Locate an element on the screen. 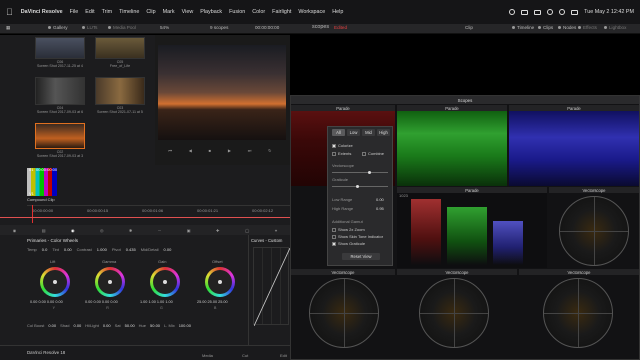  gain-values: 1.00 1.00 1.00 1.00 is located at coordinates (156, 302).